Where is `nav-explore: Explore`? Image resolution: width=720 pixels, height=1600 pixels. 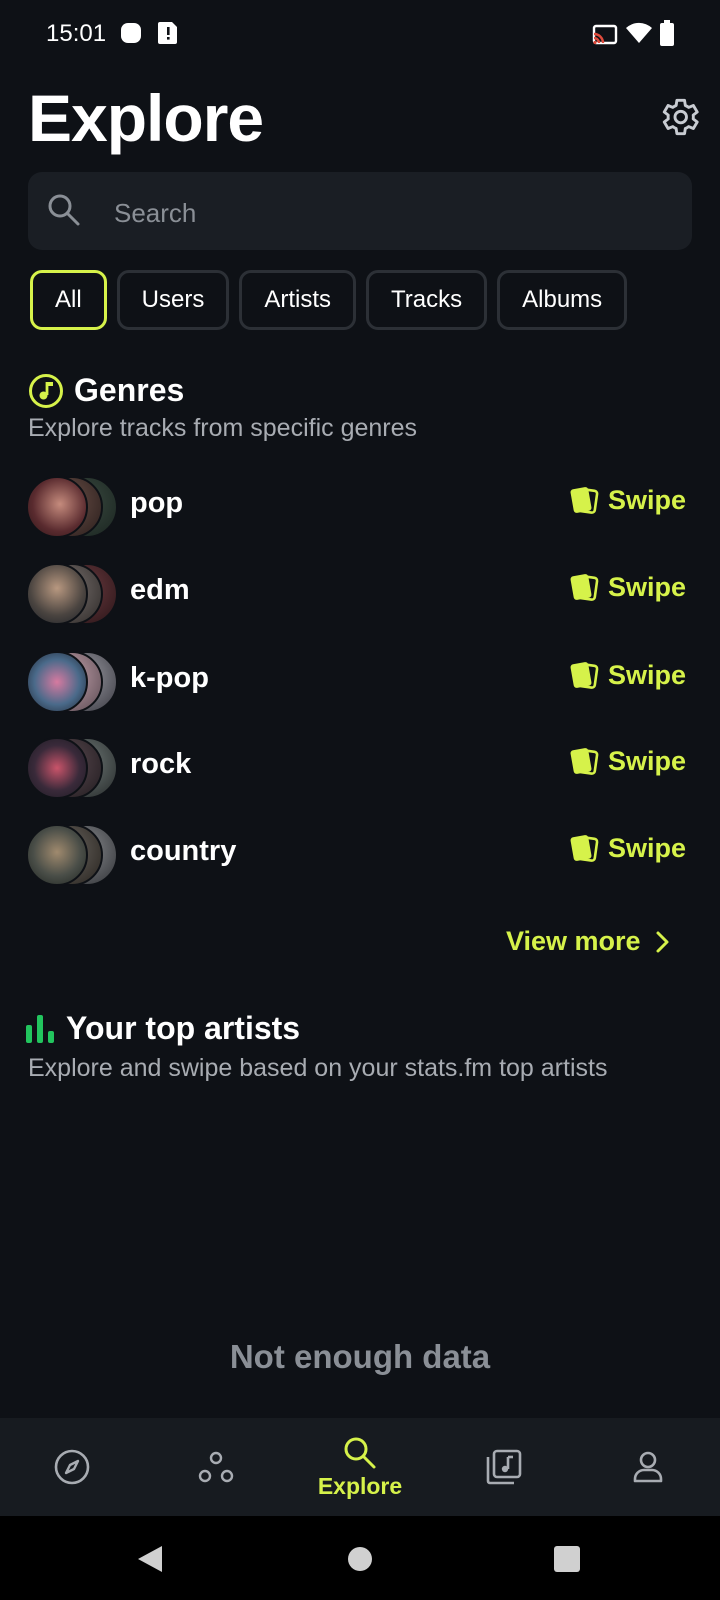
nav-explore: Explore is located at coordinates (360, 1467).